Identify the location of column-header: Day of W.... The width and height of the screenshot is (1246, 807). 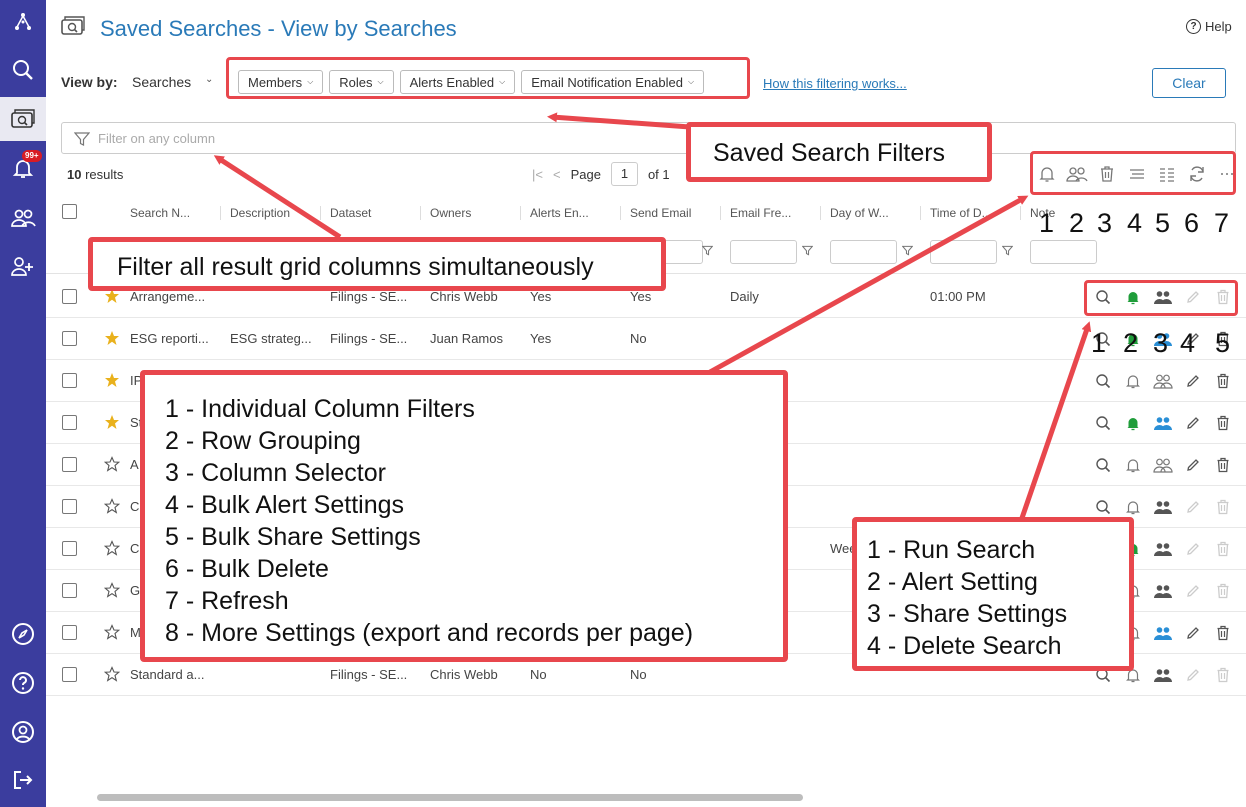
(859, 213).